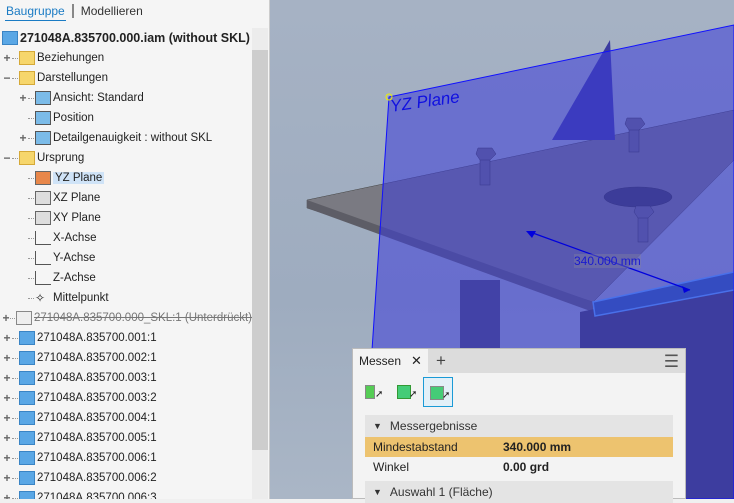 This screenshot has height=503, width=734. I want to click on tree-item: ✧ Mittelpunkt, so click(126, 298).